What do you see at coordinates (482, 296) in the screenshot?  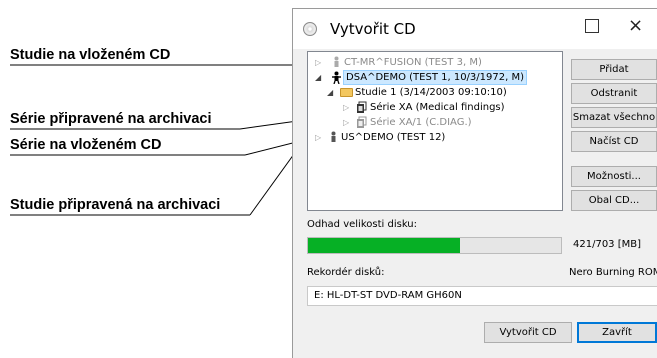 I see `recorder-select: E: HL-DT-ST DVD-RAM GH60N` at bounding box center [482, 296].